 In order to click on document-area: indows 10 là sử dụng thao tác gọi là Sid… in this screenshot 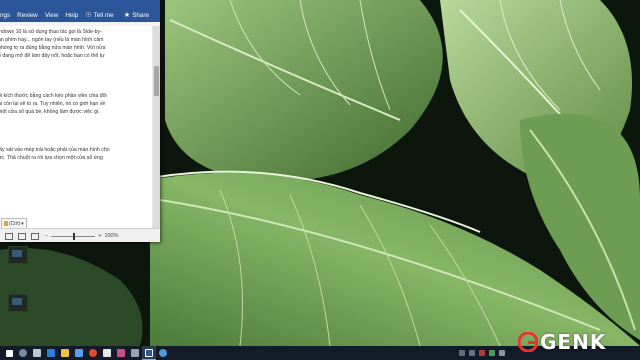, I will do `click(80, 127)`.